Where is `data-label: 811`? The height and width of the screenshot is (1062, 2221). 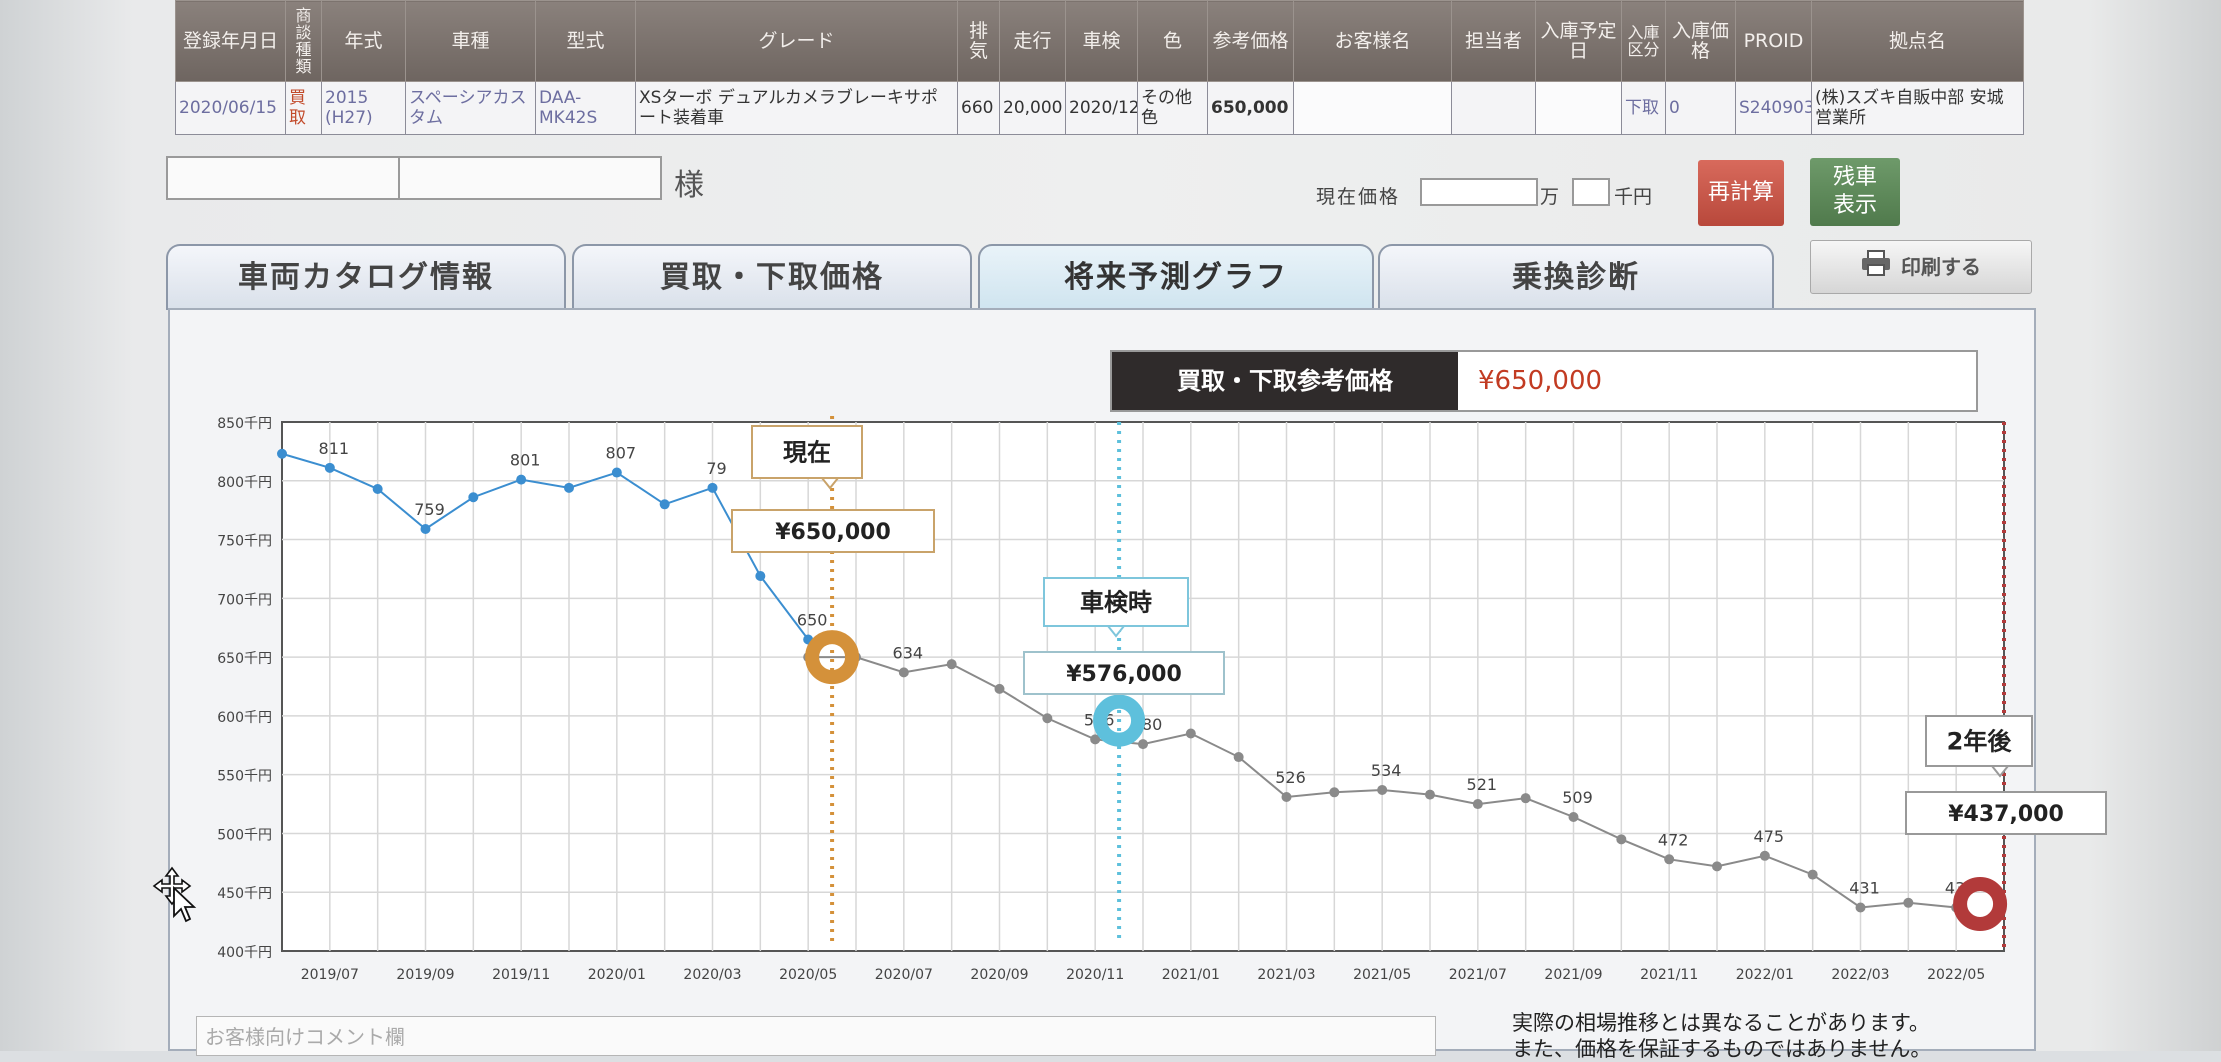
data-label: 811 is located at coordinates (334, 448).